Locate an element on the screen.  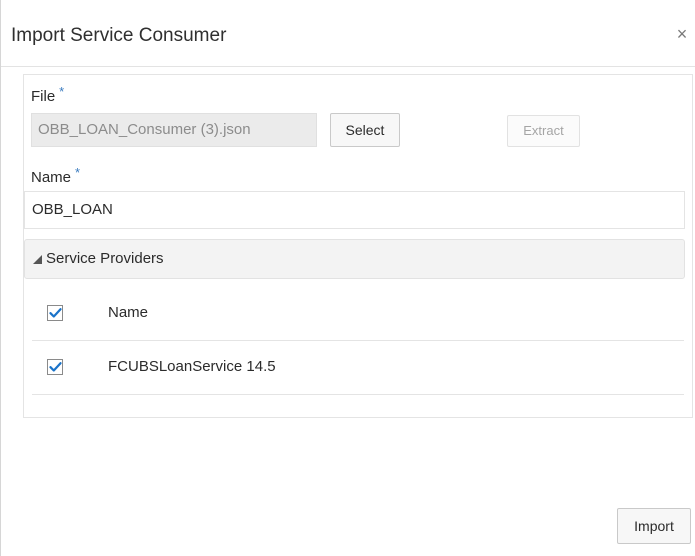
provider-name: FCUBSLoanService 14.5 is located at coordinates (192, 366).